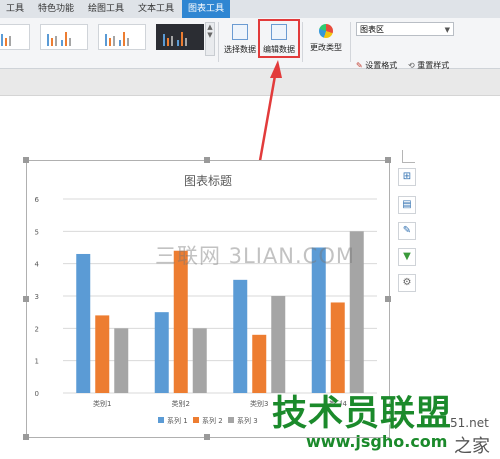  Describe the element at coordinates (37, 394) in the screenshot. I see `y-tick-label: 0` at that location.